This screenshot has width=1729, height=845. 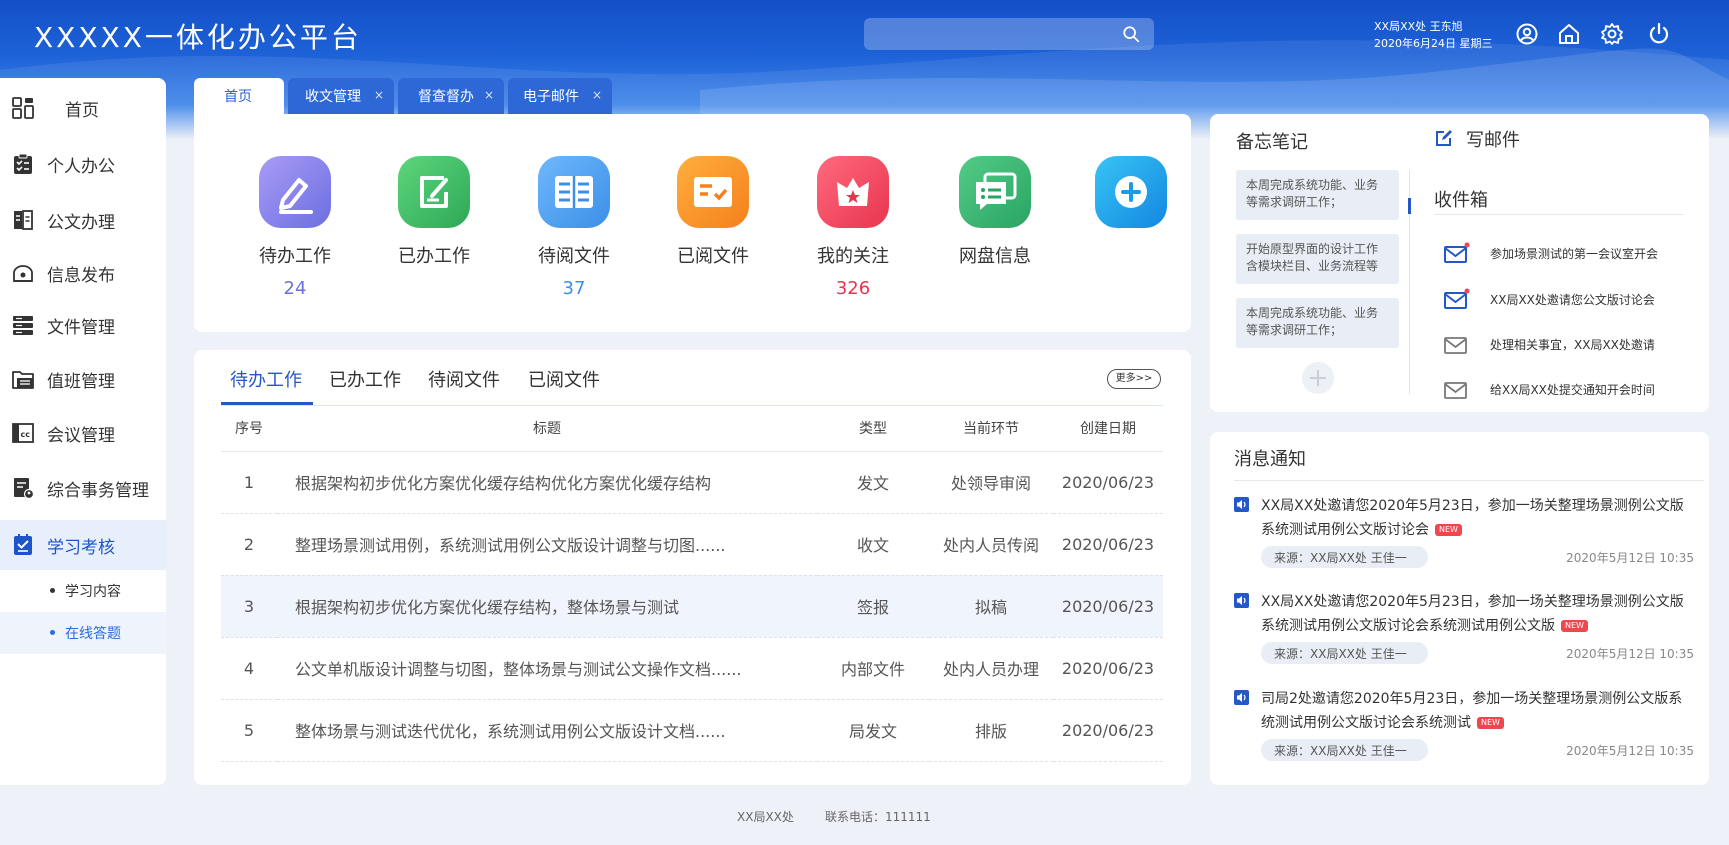 I want to click on shortcut-unread-files: 待阅文件 37, so click(x=574, y=227).